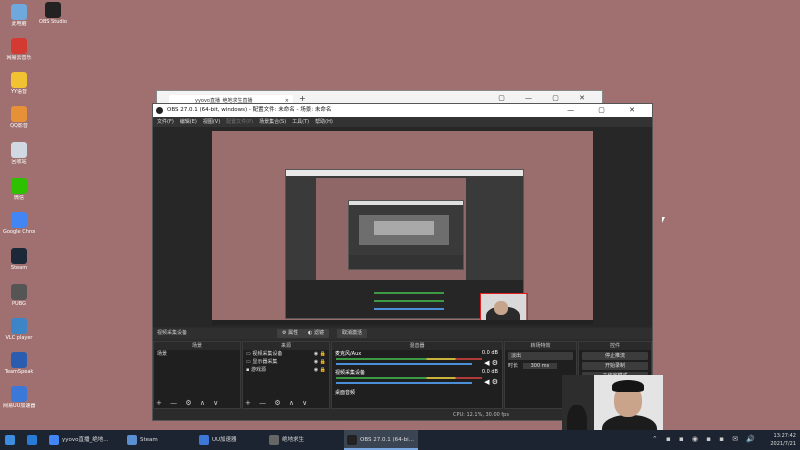 The image size is (800, 450). Describe the element at coordinates (19, 220) in the screenshot. I see `chrome-icon` at that location.